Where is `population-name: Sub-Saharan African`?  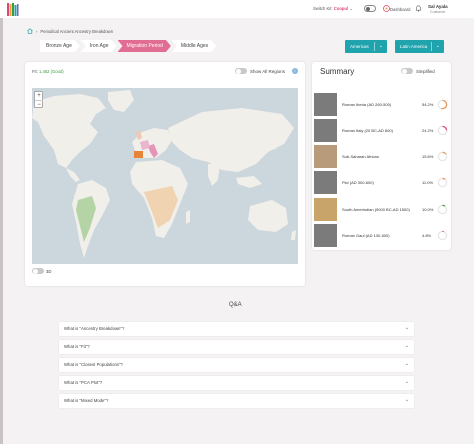
population-name: Sub-Saharan African is located at coordinates (360, 156).